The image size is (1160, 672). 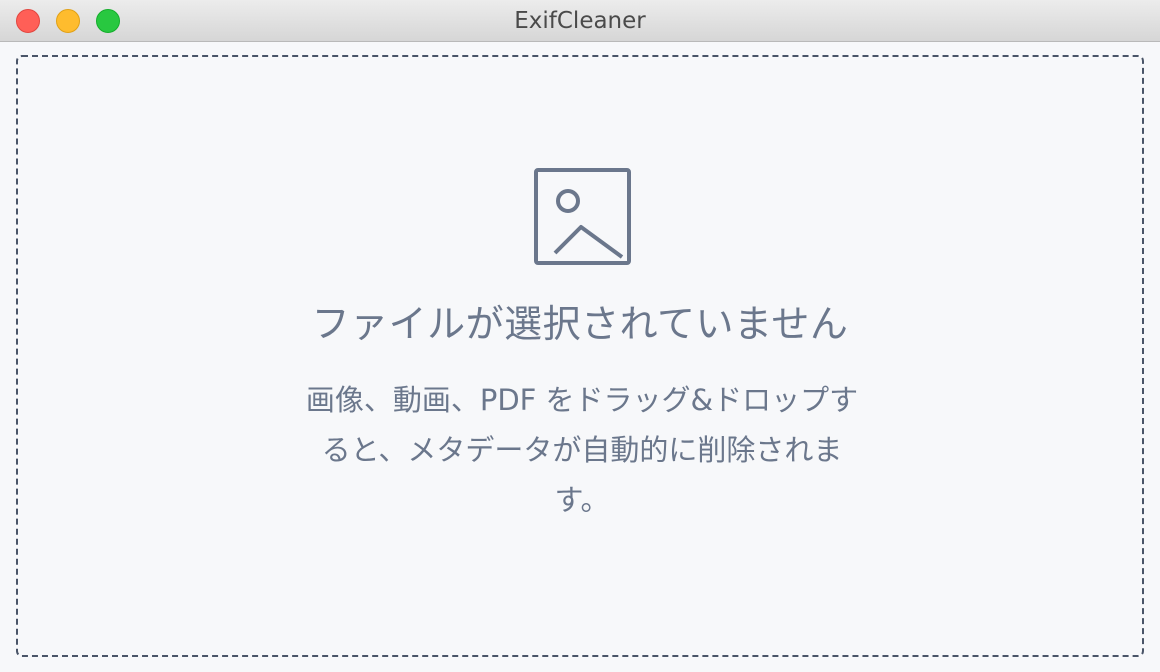 I want to click on title-bar: ExifCleaner, so click(x=580, y=21).